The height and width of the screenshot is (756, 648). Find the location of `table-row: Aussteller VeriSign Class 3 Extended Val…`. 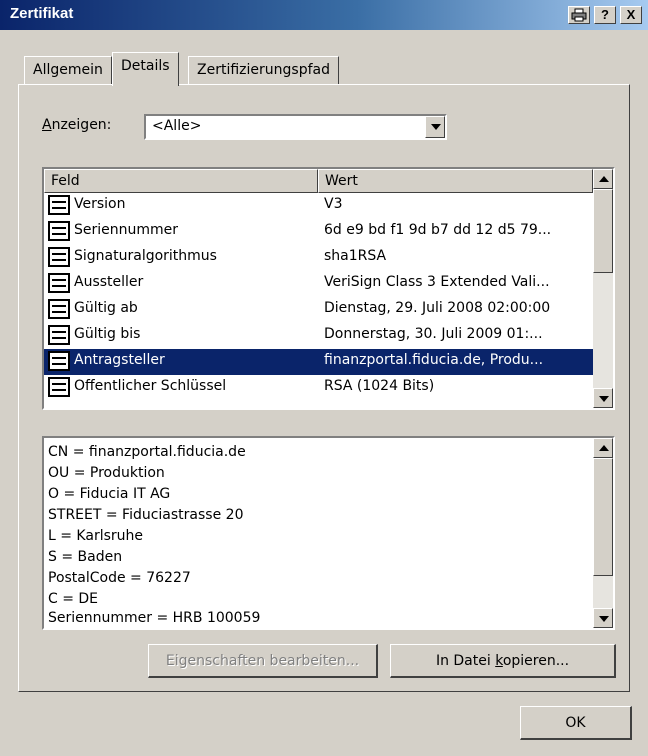

table-row: Aussteller VeriSign Class 3 Extended Val… is located at coordinates (318, 284).